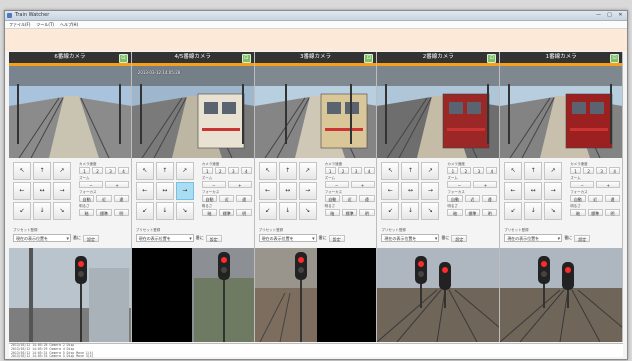  Describe the element at coordinates (598, 15) in the screenshot. I see `minimize-button: —` at that location.